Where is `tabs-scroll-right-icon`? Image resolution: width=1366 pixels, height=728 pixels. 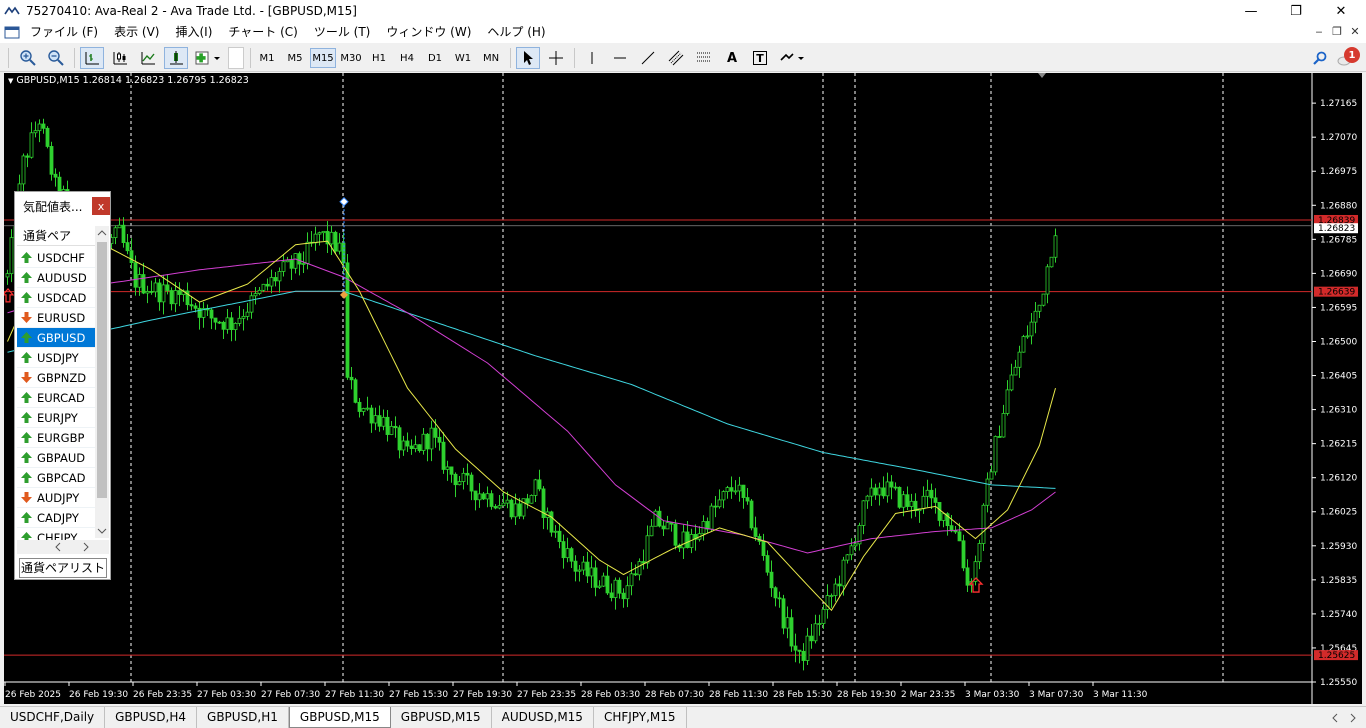
tabs-scroll-right-icon is located at coordinates (1353, 718).